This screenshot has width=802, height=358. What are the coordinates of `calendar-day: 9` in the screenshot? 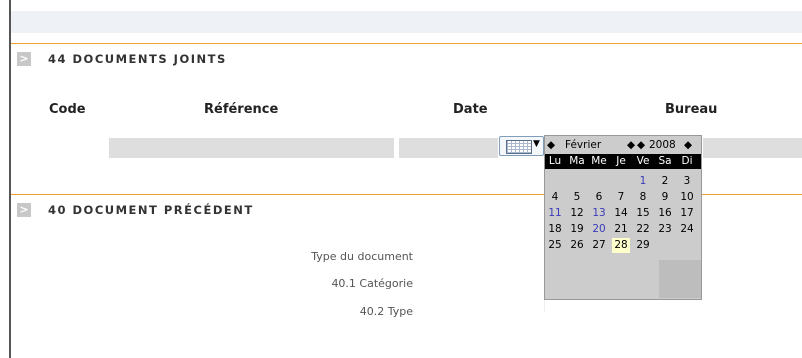 It's located at (665, 197).